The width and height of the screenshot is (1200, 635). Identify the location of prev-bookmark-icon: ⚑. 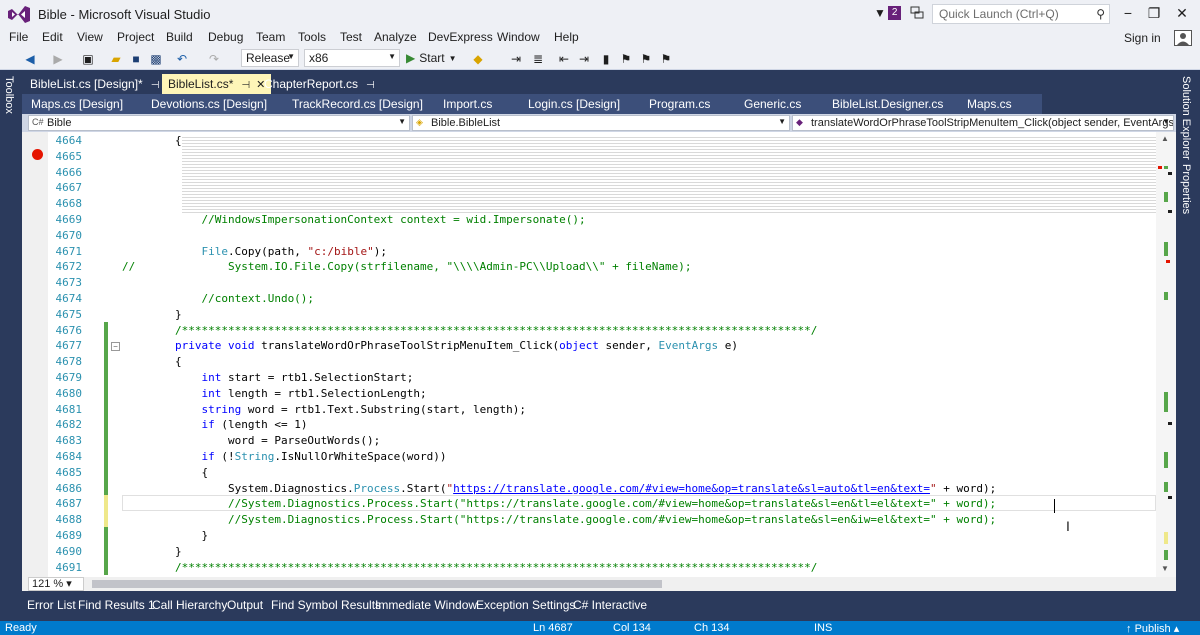
(626, 59).